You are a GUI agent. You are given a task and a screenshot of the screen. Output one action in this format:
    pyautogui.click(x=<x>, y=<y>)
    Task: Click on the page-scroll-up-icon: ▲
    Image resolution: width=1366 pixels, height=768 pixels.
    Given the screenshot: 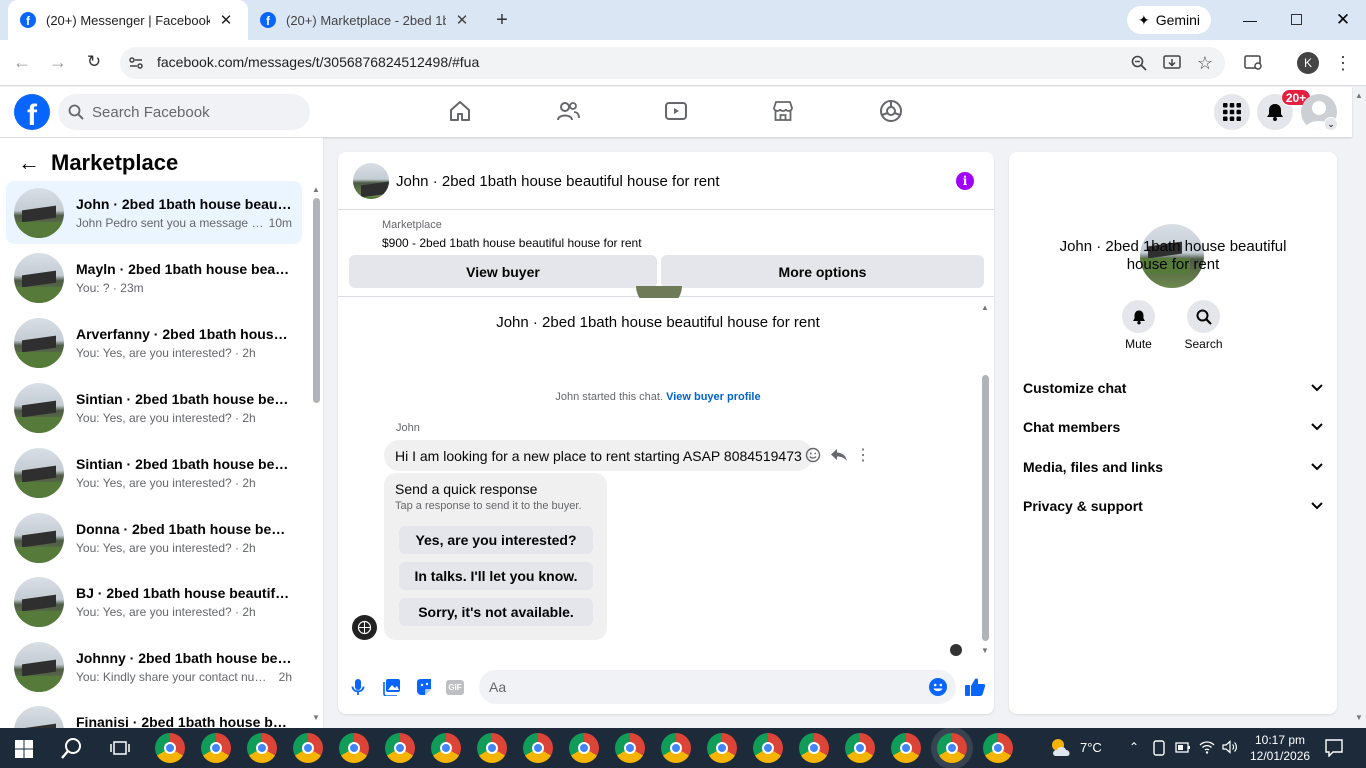 What is the action you would take?
    pyautogui.click(x=1359, y=95)
    